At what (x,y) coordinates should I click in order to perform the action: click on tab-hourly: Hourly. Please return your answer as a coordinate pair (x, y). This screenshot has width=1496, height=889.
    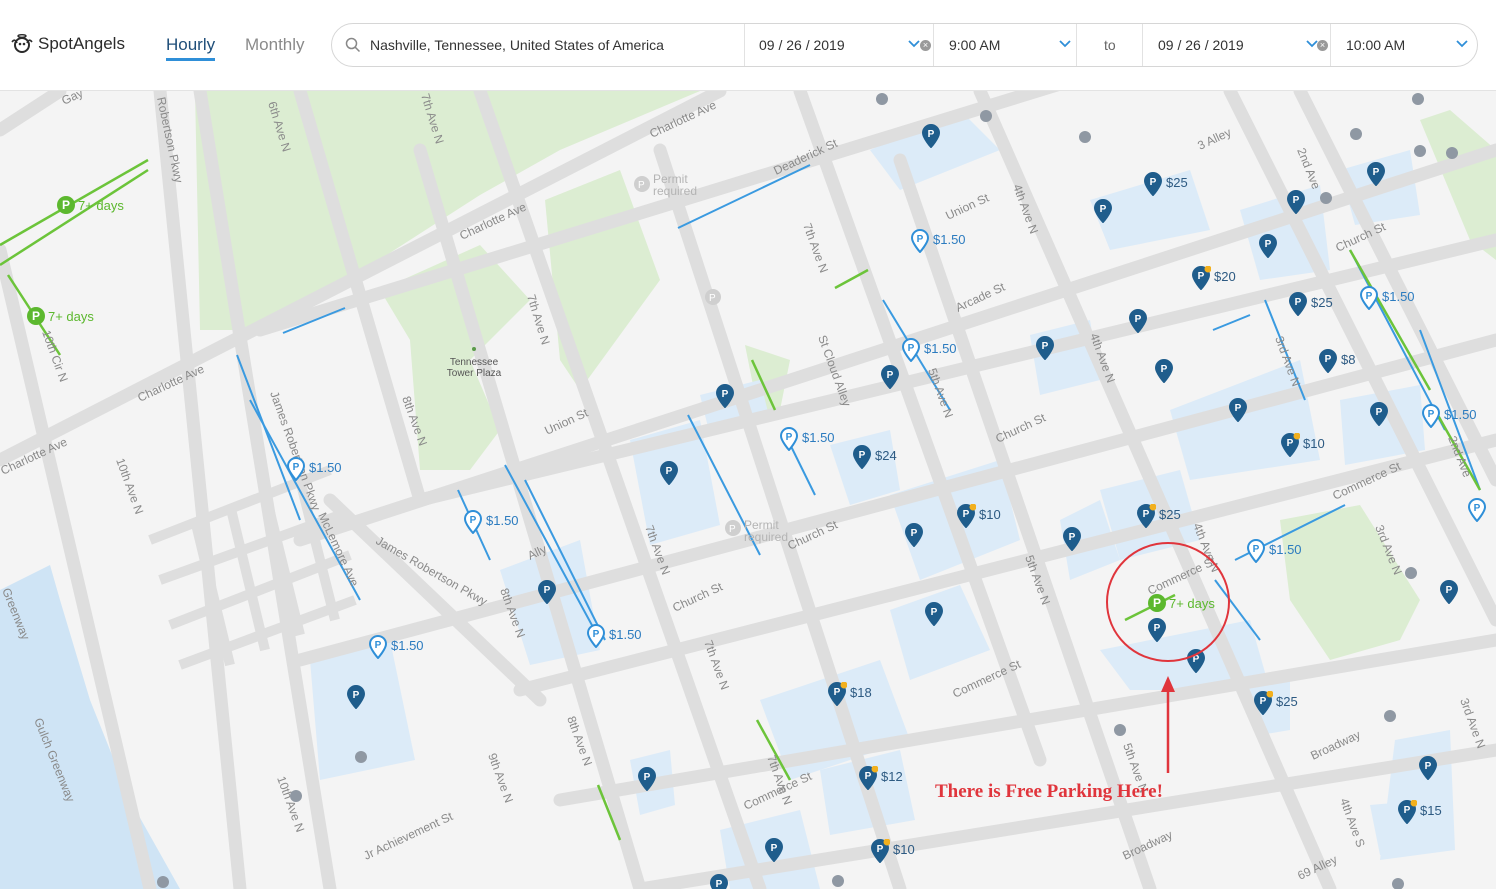
    Looking at the image, I should click on (191, 48).